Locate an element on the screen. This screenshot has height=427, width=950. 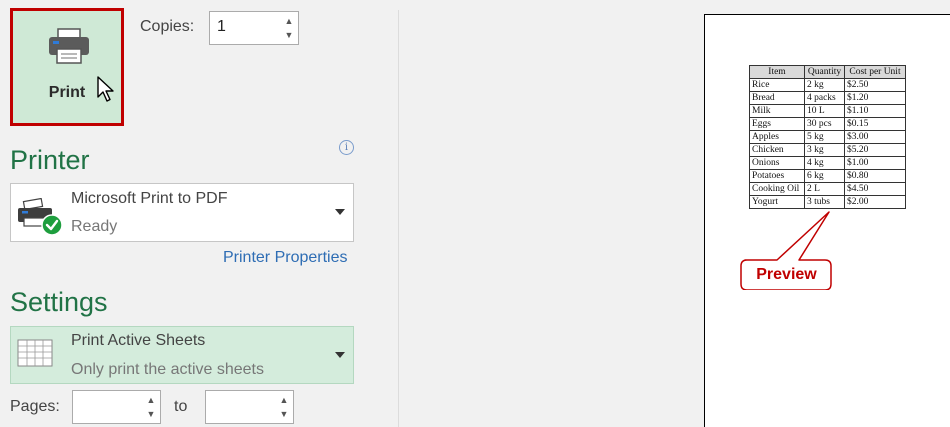
copies-value: 1 is located at coordinates (221, 26).